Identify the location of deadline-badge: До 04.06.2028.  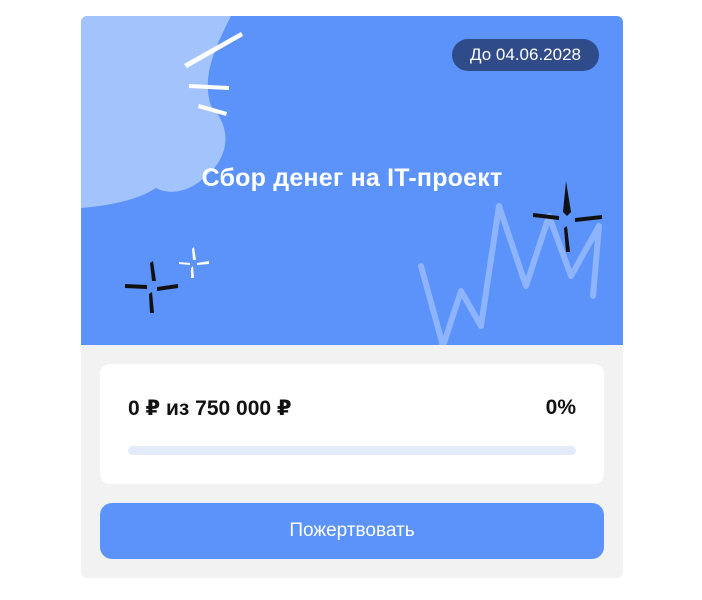
(525, 55).